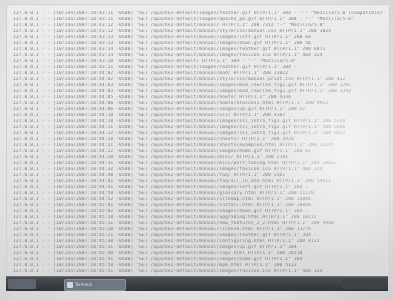 This screenshot has height=300, width=393. I want to click on system-tray, so click(364, 284).